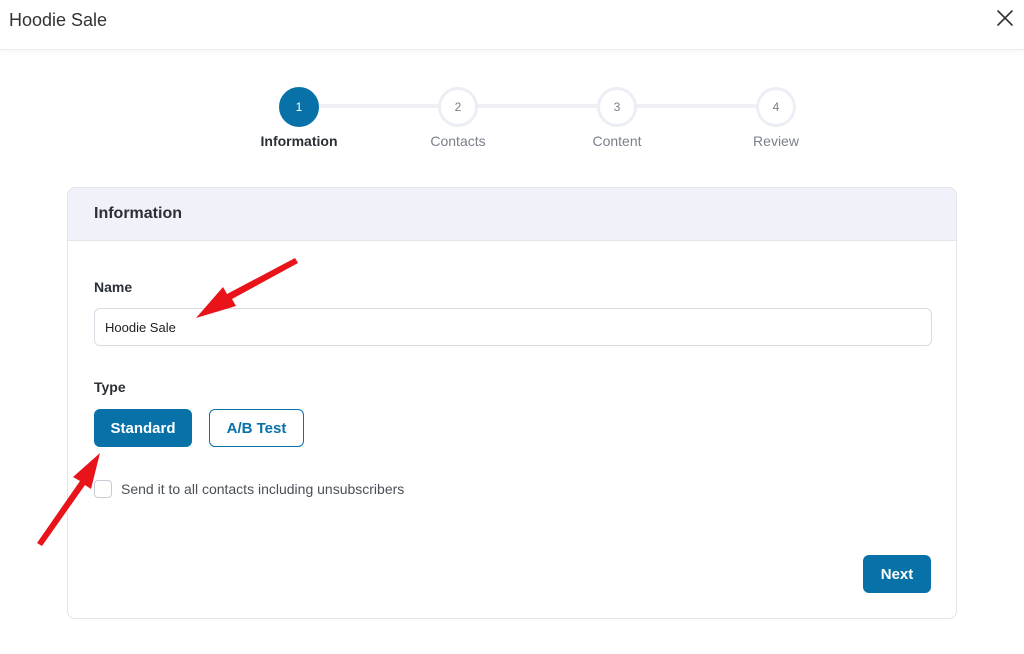 Image resolution: width=1024 pixels, height=654 pixels. I want to click on step-label: Content, so click(617, 141).